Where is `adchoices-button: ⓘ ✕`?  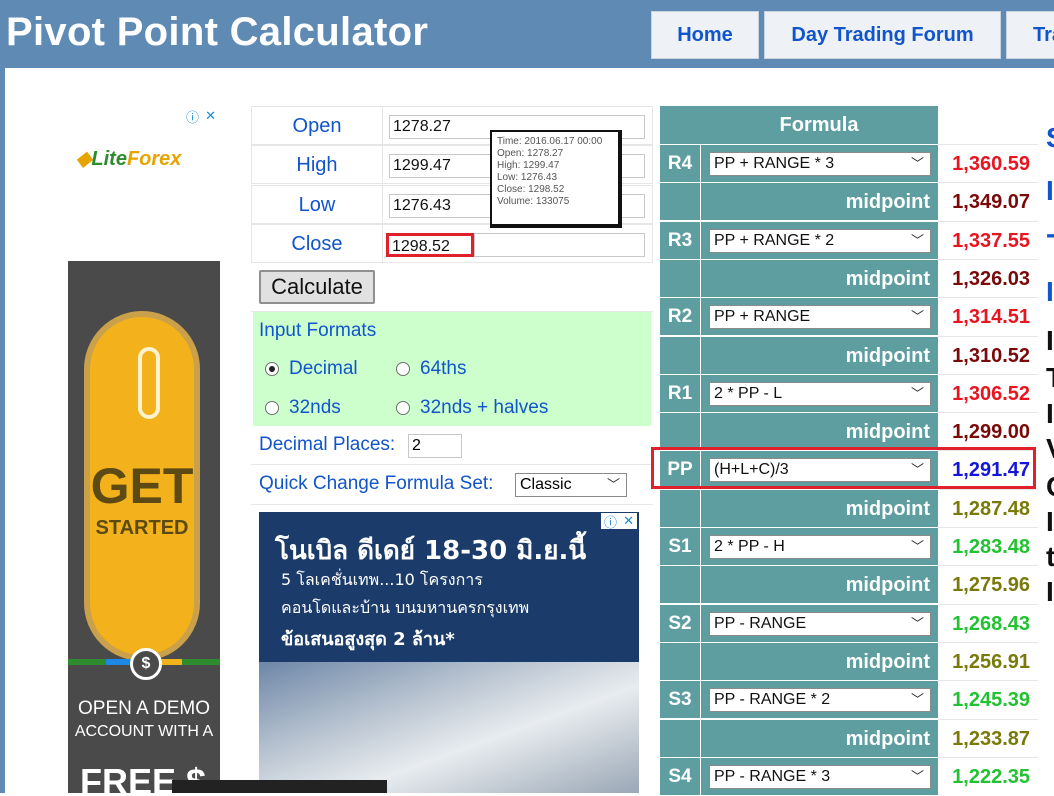
adchoices-button: ⓘ ✕ is located at coordinates (201, 116).